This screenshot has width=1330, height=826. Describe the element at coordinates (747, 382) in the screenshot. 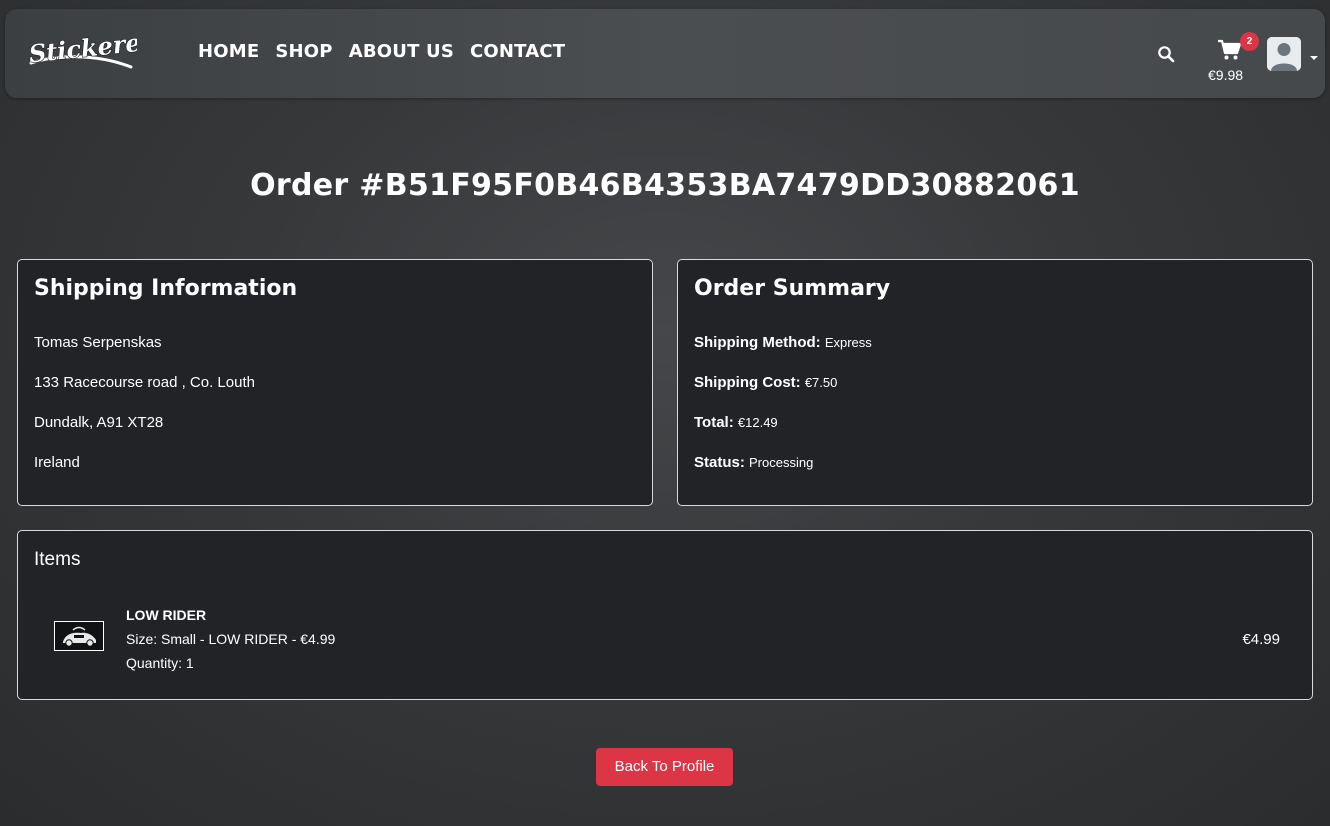

I see `summary-label: Shipping Cost:` at that location.